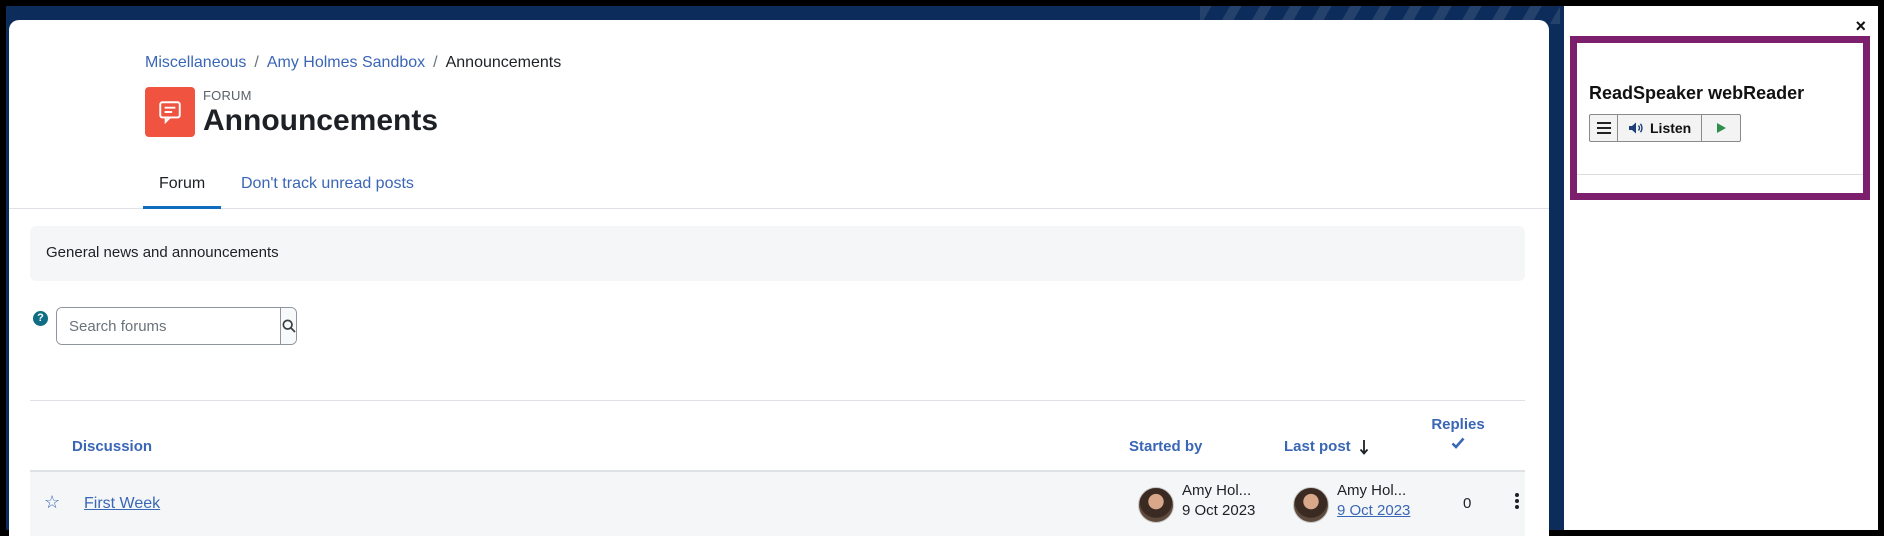 The image size is (1884, 536). What do you see at coordinates (1219, 510) in the screenshot?
I see `started-date: 9 Oct 2023` at bounding box center [1219, 510].